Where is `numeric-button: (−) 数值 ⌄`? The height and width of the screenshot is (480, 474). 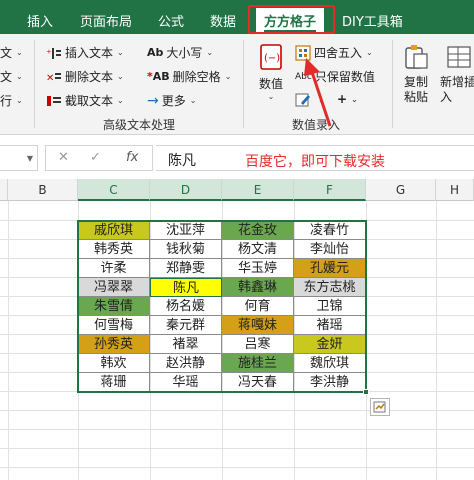 numeric-button: (−) 数值 ⌄ is located at coordinates (271, 72).